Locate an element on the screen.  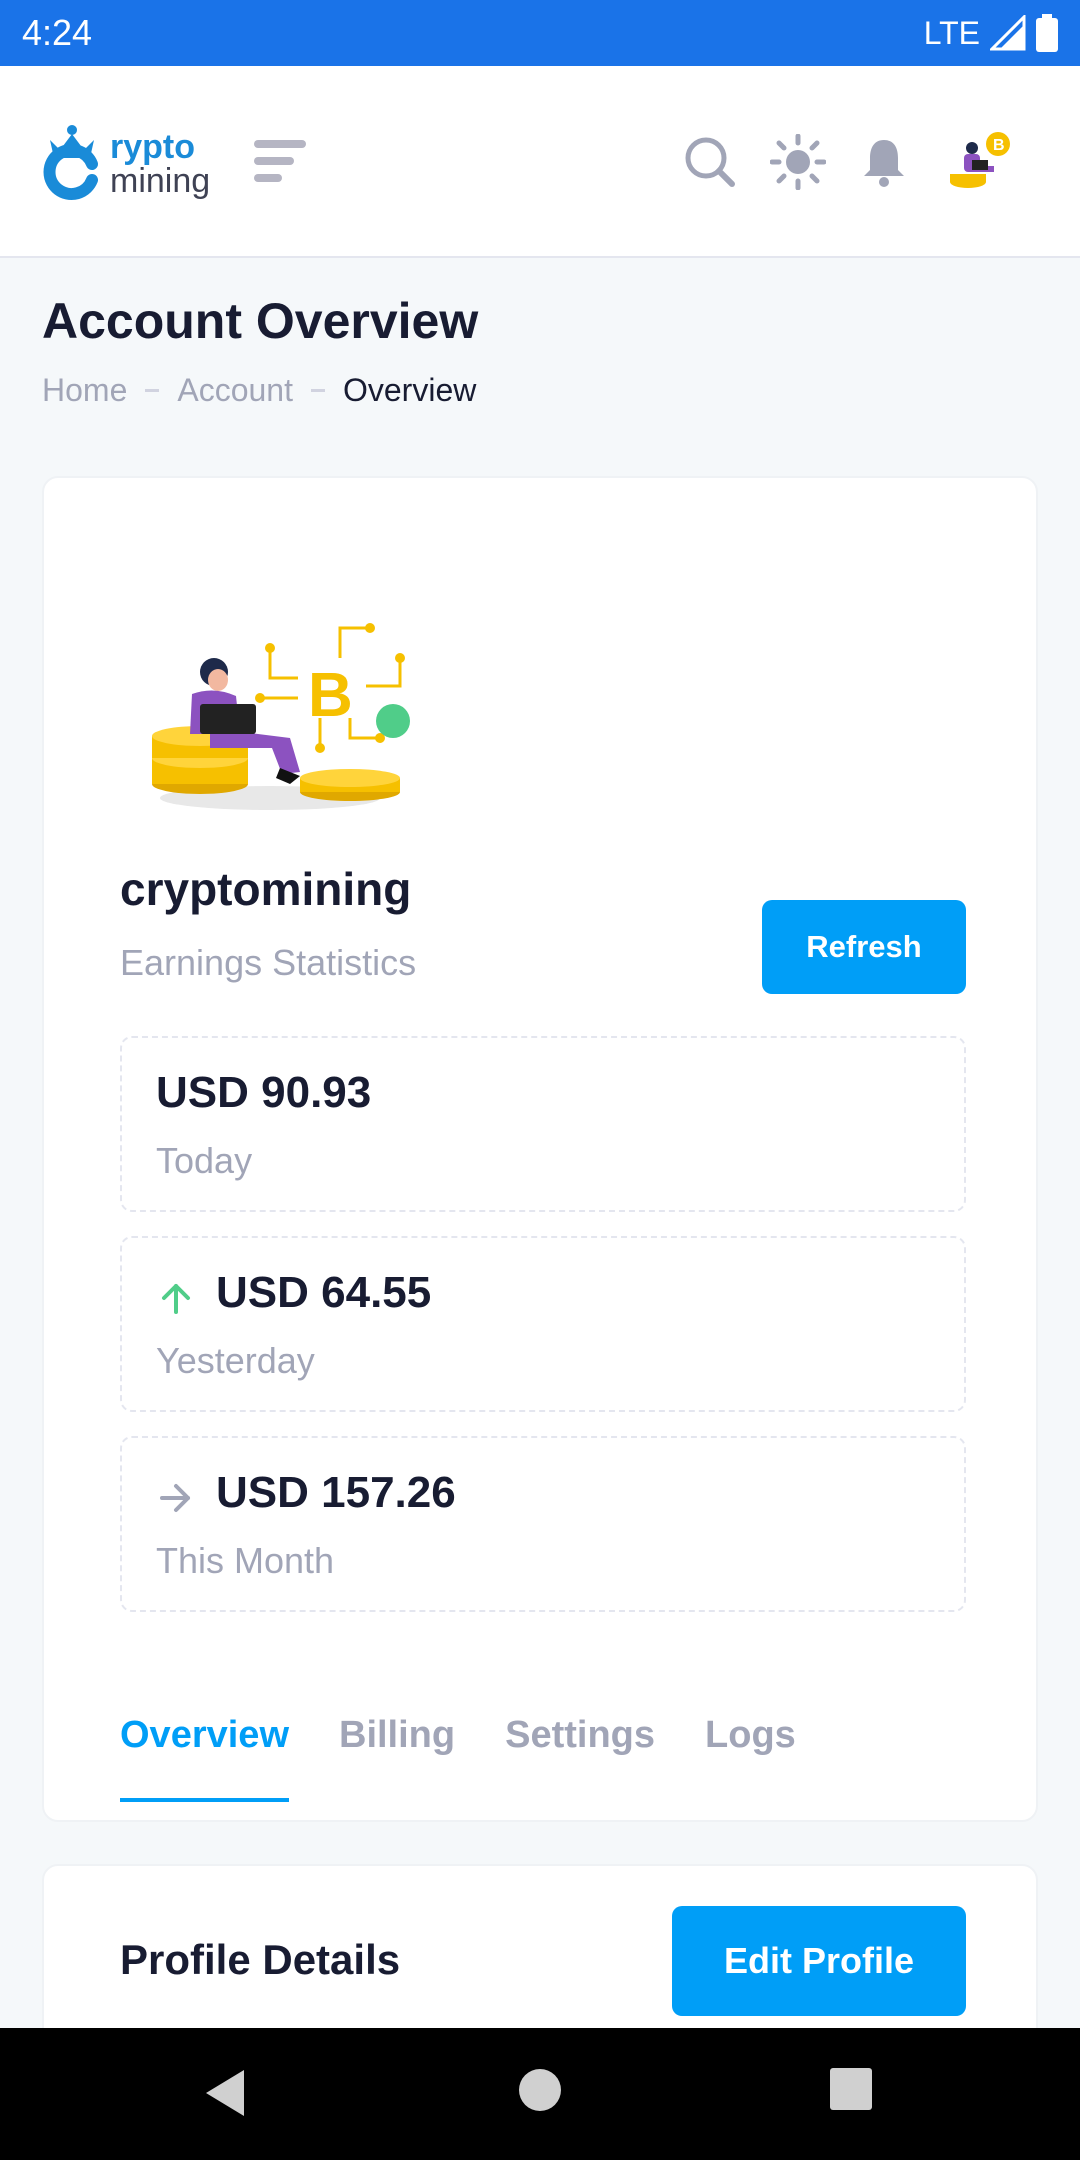
home-icon is located at coordinates (540, 2090).